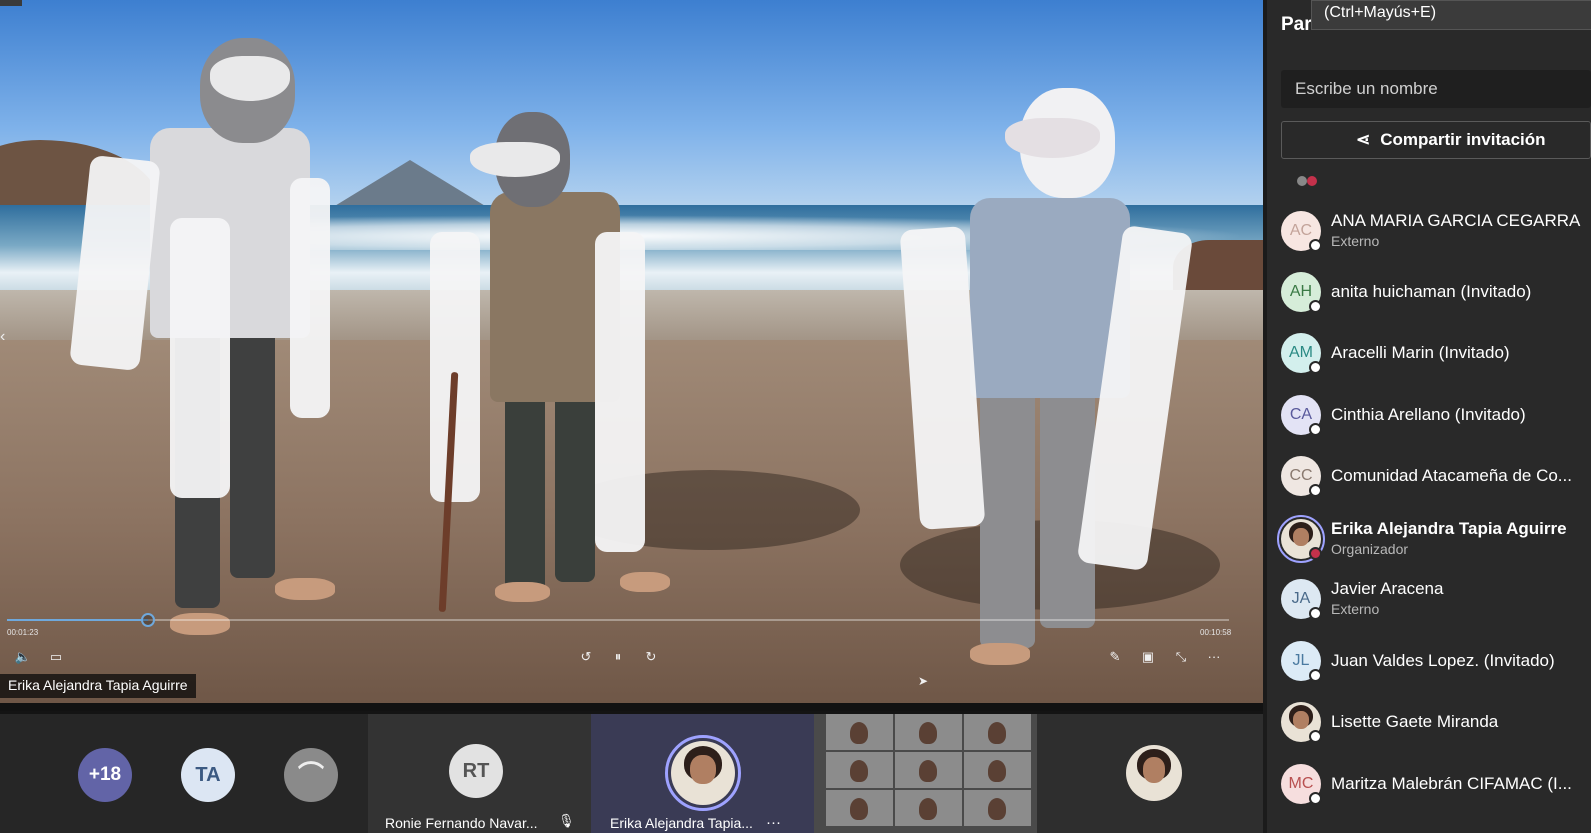 This screenshot has height=833, width=1591. Describe the element at coordinates (1387, 588) in the screenshot. I see `participant-name: Javier Aracena` at that location.